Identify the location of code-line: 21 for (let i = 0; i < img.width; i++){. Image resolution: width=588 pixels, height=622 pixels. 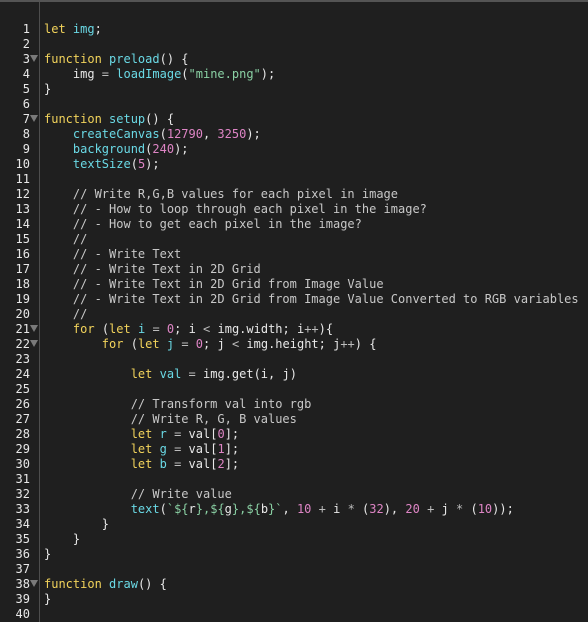
(294, 329).